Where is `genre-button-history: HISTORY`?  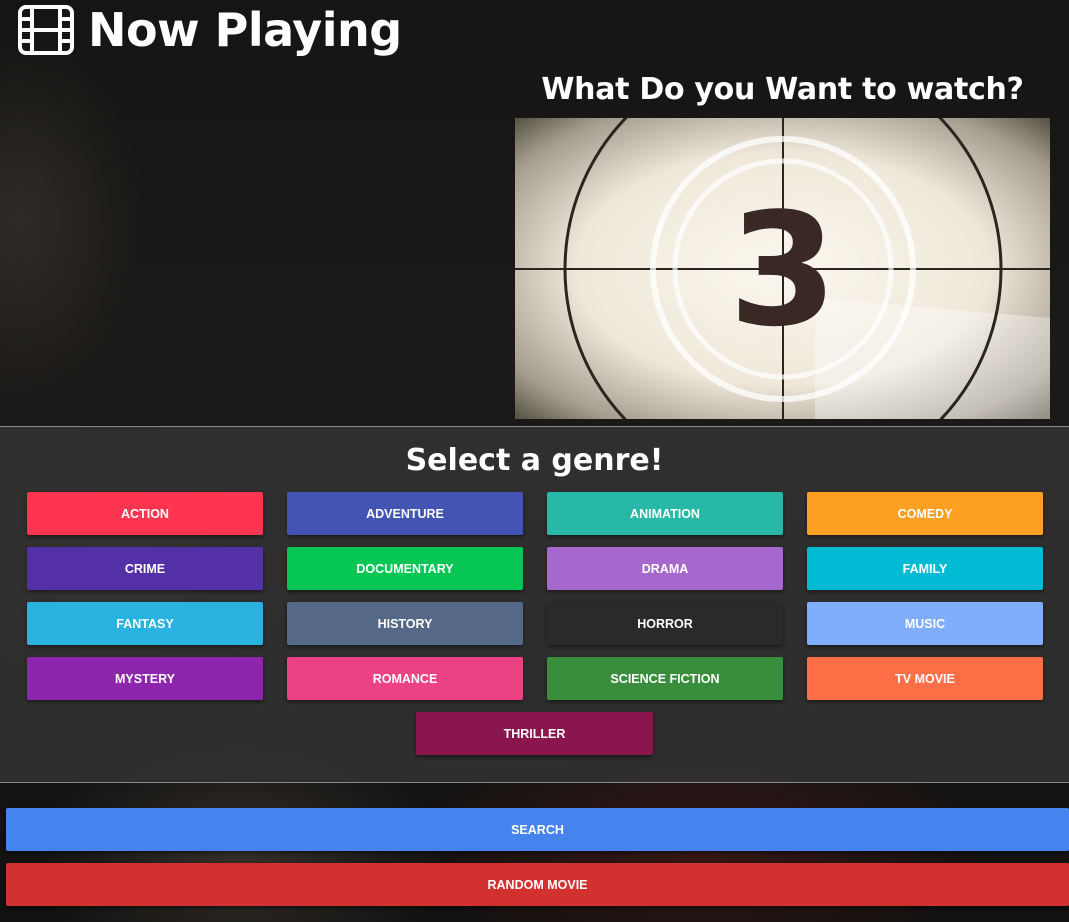
genre-button-history: HISTORY is located at coordinates (405, 623).